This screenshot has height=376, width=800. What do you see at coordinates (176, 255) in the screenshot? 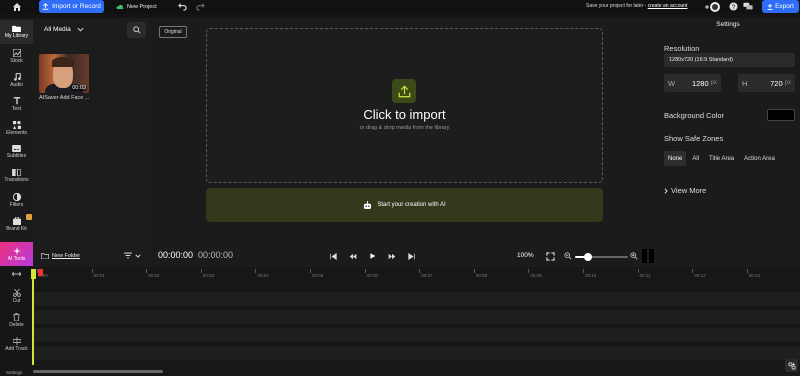
I see `current-time: 00:00:00` at bounding box center [176, 255].